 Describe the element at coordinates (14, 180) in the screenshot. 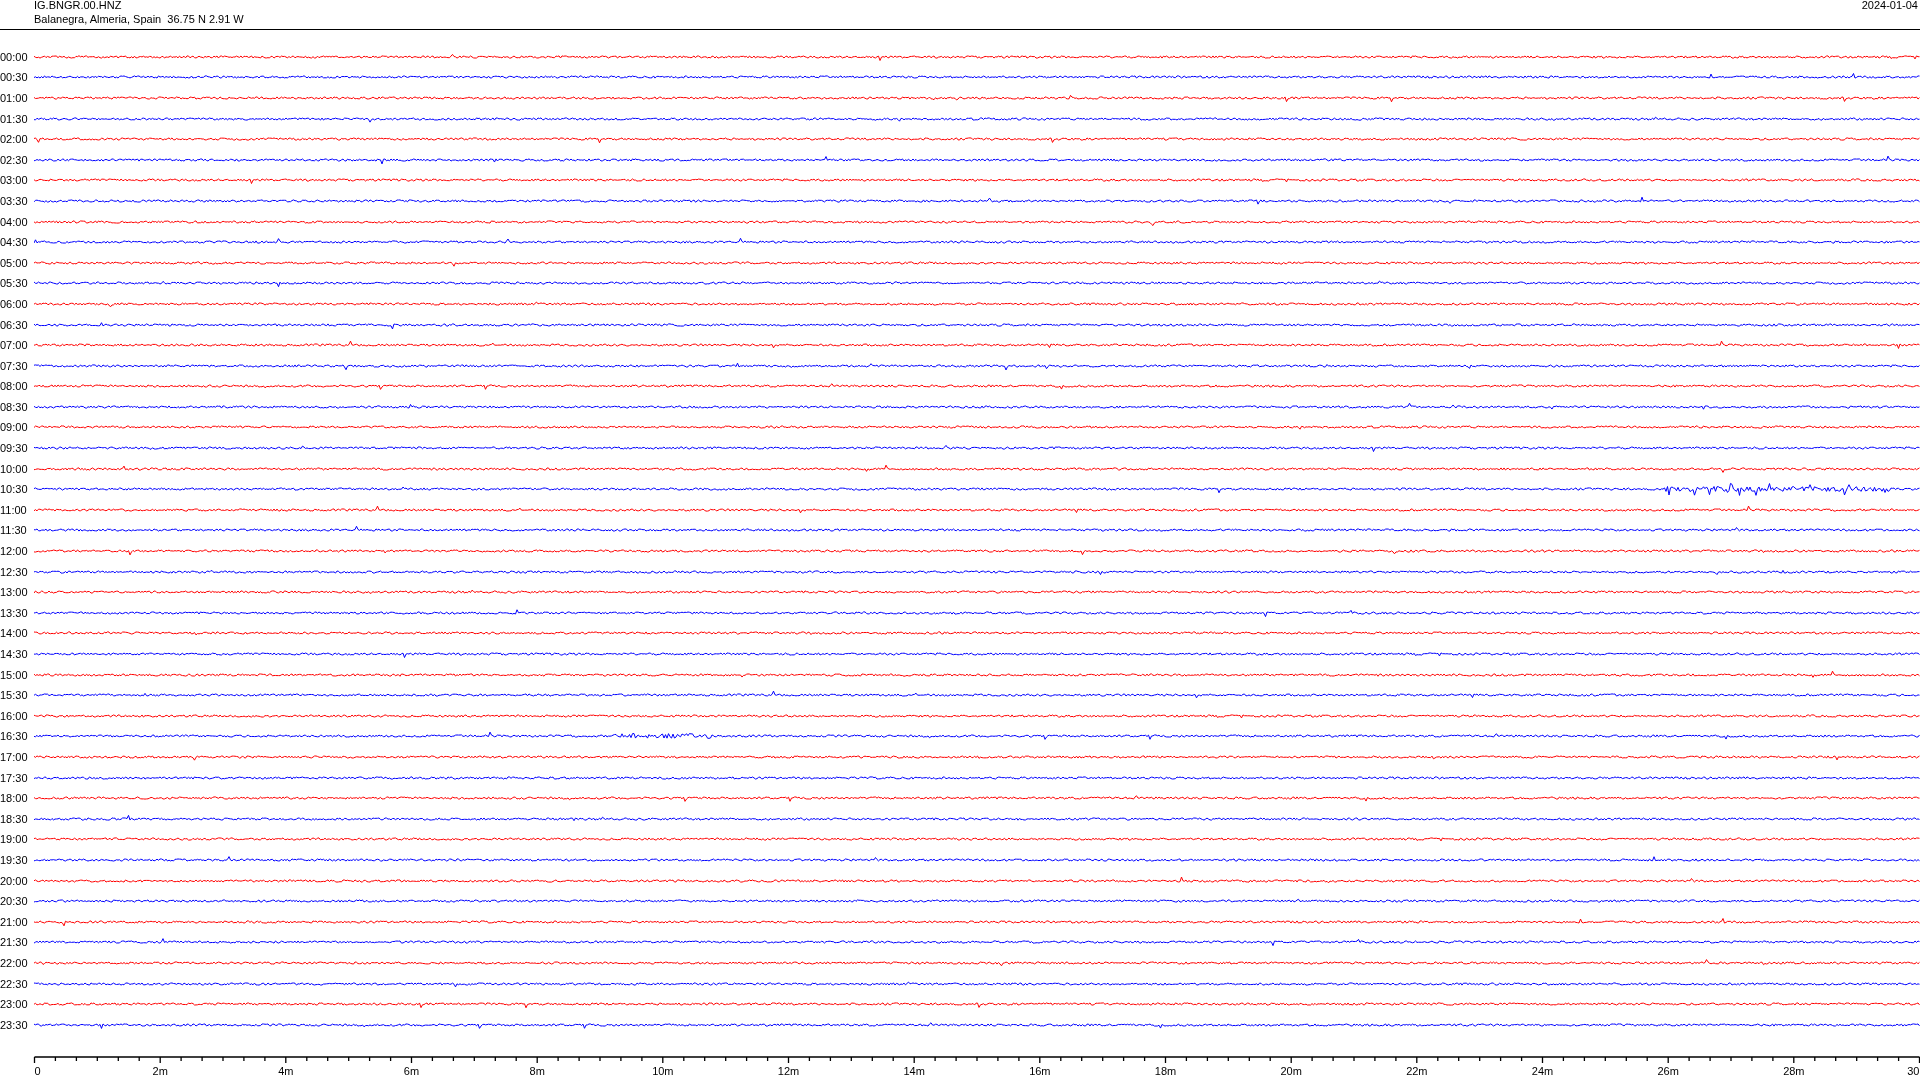

I see `time-label: 03:00` at that location.